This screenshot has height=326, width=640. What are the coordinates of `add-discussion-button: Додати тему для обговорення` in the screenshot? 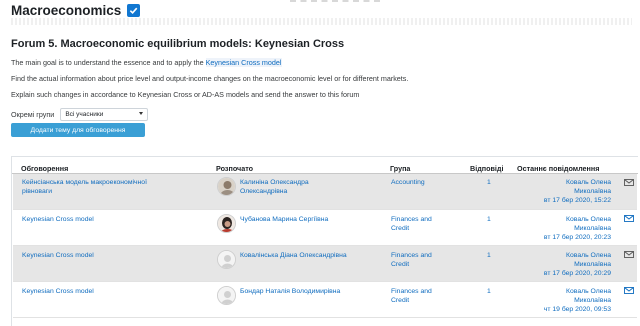 It's located at (78, 130).